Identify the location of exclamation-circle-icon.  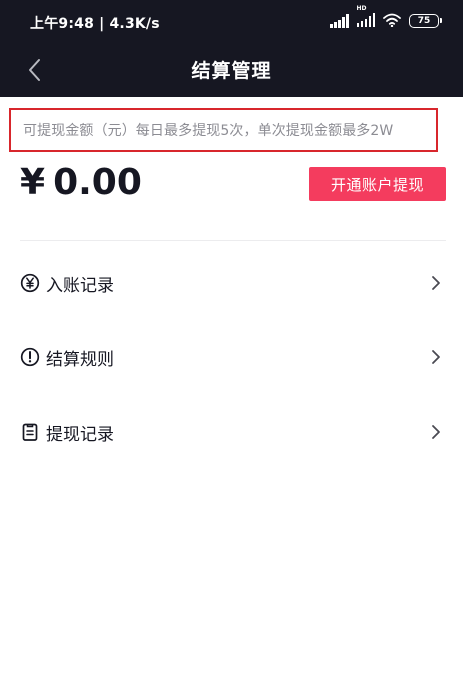
(30, 357).